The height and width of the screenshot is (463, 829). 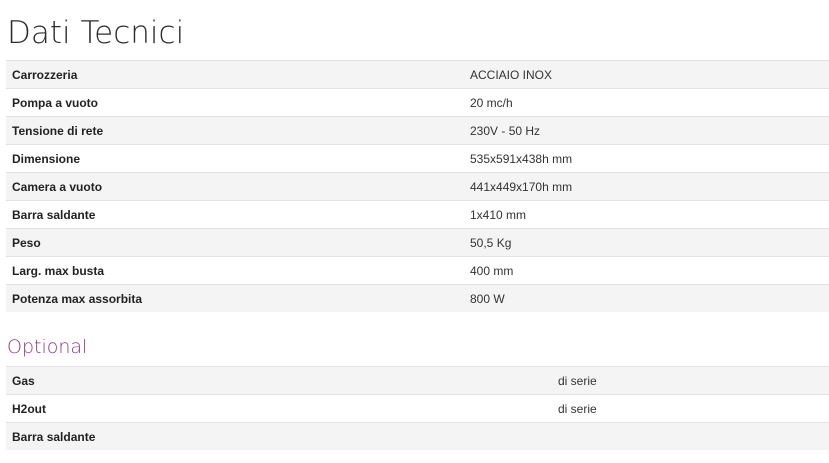 What do you see at coordinates (279, 380) in the screenshot?
I see `optional-label: Gas` at bounding box center [279, 380].